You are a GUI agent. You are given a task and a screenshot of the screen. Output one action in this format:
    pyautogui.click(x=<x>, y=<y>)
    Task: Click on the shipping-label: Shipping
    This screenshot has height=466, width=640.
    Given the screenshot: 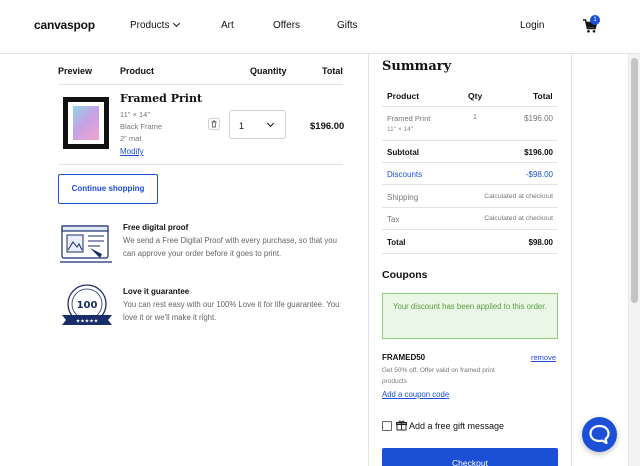 What is the action you would take?
    pyautogui.click(x=403, y=197)
    